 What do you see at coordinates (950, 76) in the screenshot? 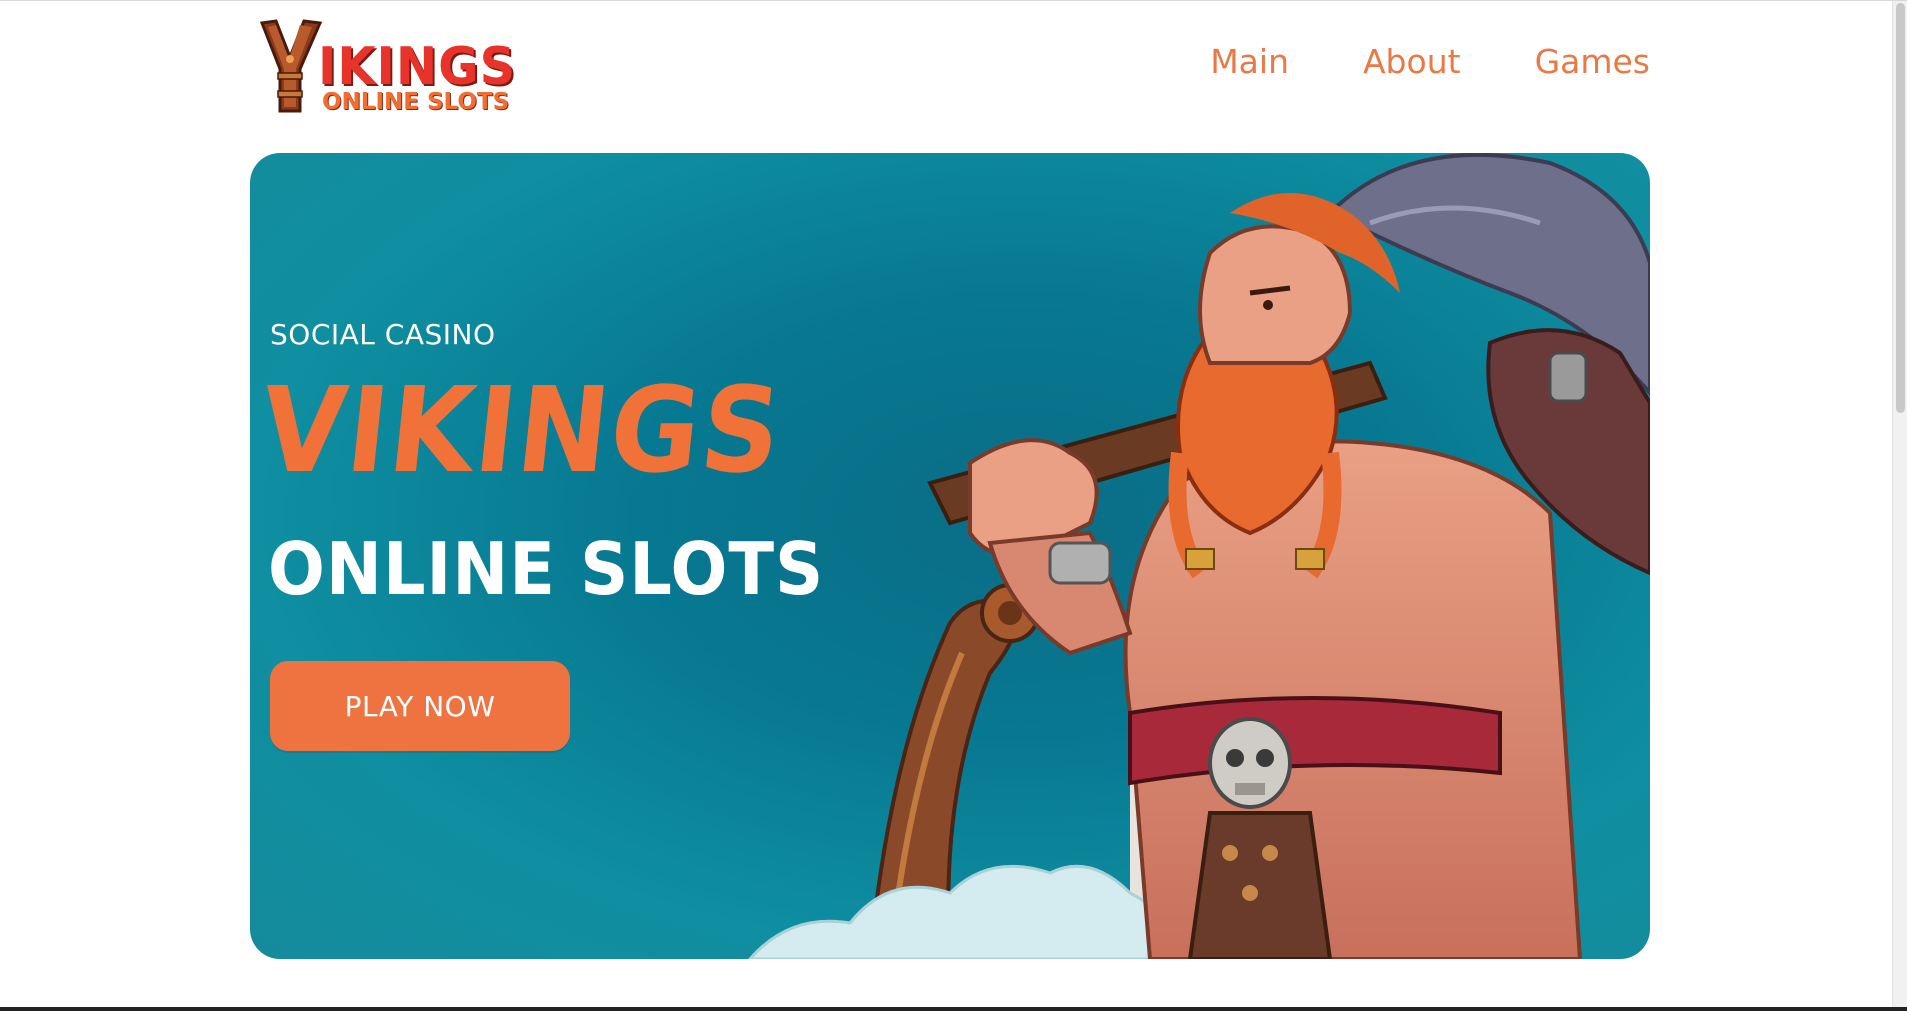
I see `site-header: IKINGS ONLINE SLOTS Main About Games` at bounding box center [950, 76].